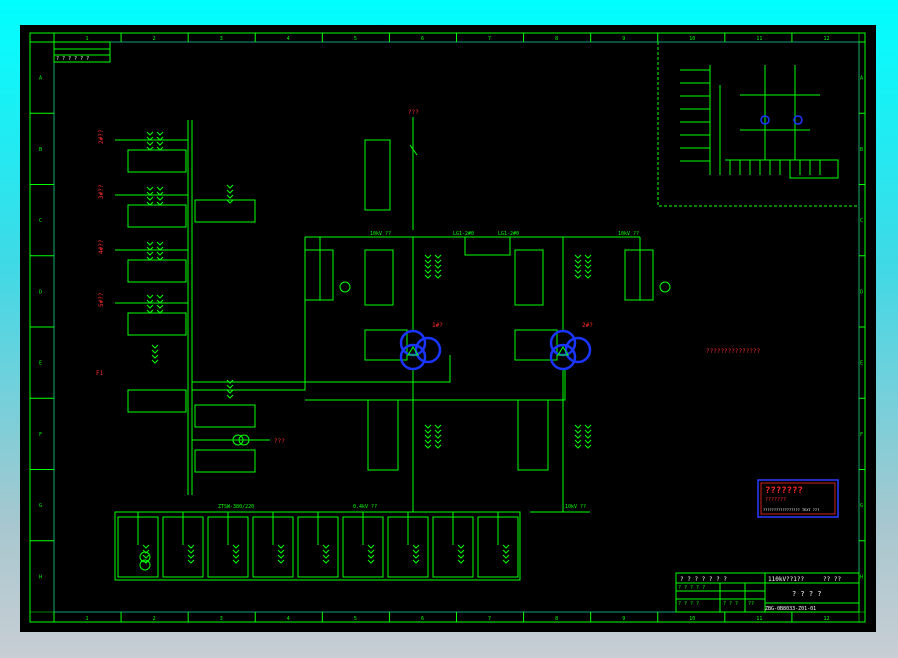 The width and height of the screenshot is (898, 658). What do you see at coordinates (487, 356) in the screenshot?
I see `transformer-branches` at bounding box center [487, 356].